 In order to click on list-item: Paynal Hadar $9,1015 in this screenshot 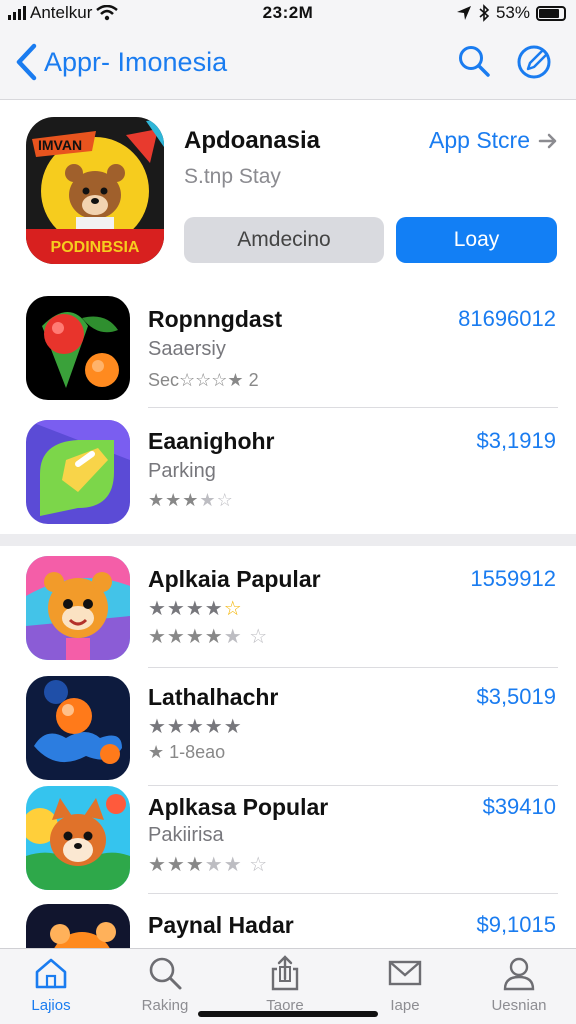, I will do `click(288, 926)`.